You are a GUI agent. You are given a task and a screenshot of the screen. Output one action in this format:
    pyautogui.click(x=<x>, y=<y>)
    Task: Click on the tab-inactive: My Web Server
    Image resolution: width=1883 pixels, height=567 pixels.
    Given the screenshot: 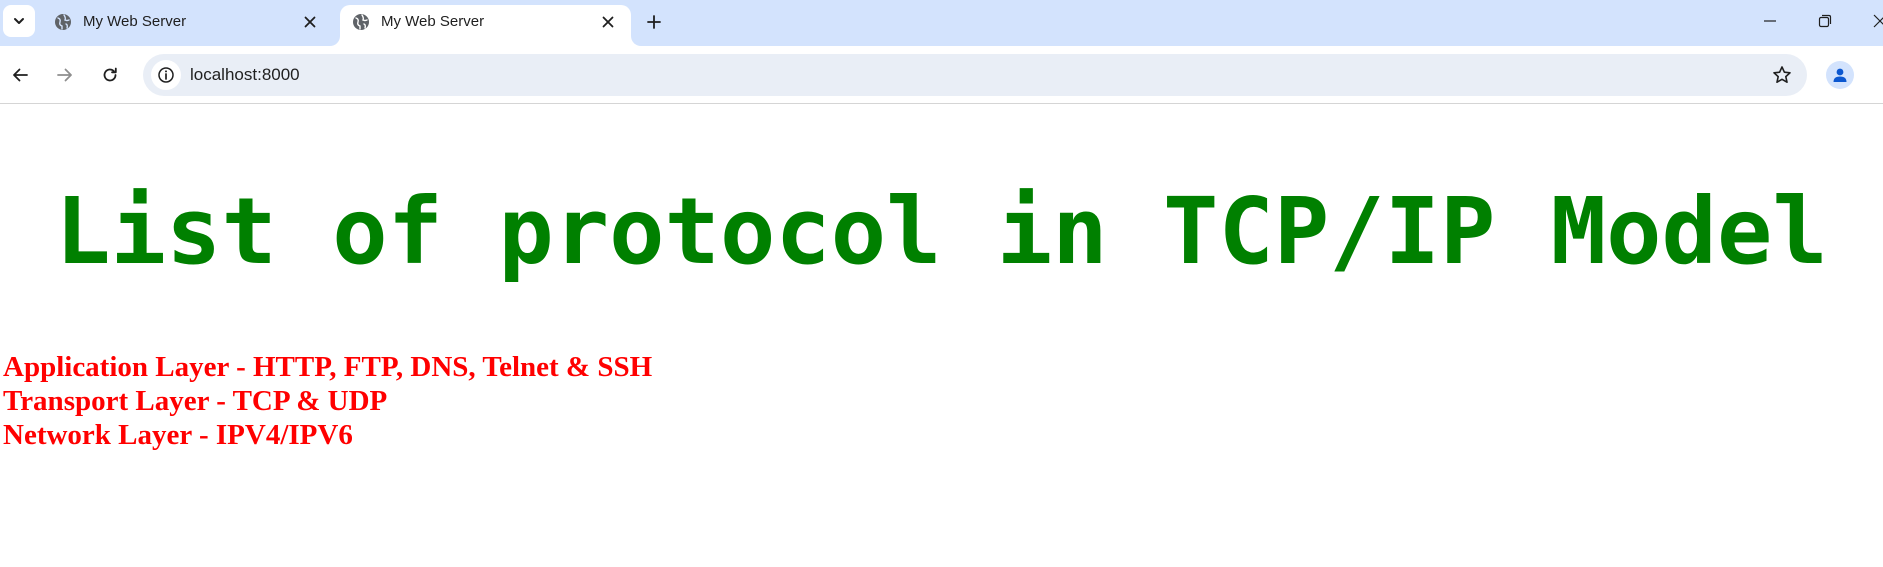 What is the action you would take?
    pyautogui.click(x=187, y=25)
    